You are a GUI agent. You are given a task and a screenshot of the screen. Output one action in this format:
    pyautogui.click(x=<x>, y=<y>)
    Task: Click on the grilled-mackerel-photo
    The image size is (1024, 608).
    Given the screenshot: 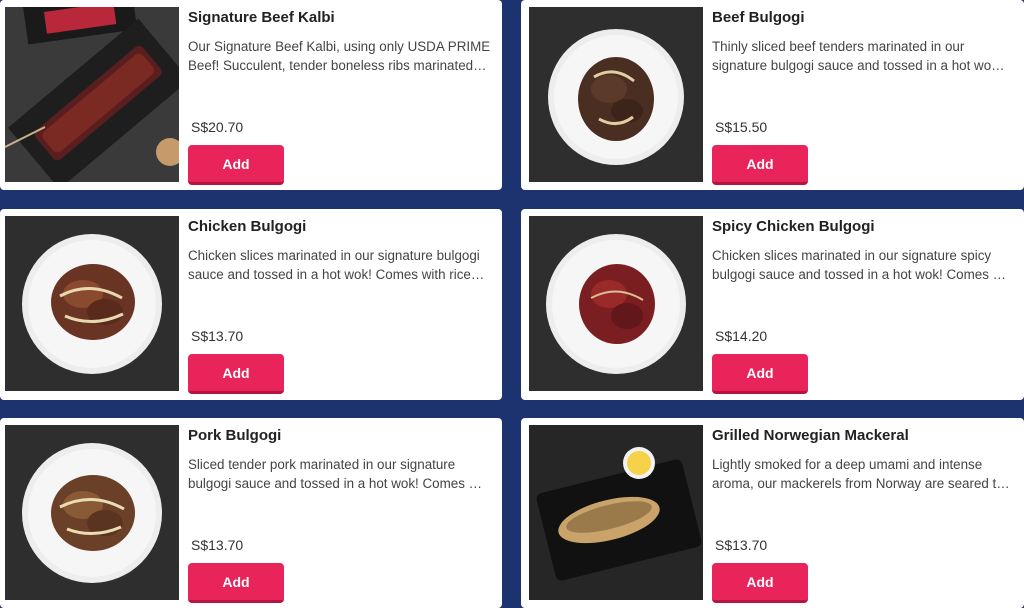 What is the action you would take?
    pyautogui.click(x=616, y=512)
    